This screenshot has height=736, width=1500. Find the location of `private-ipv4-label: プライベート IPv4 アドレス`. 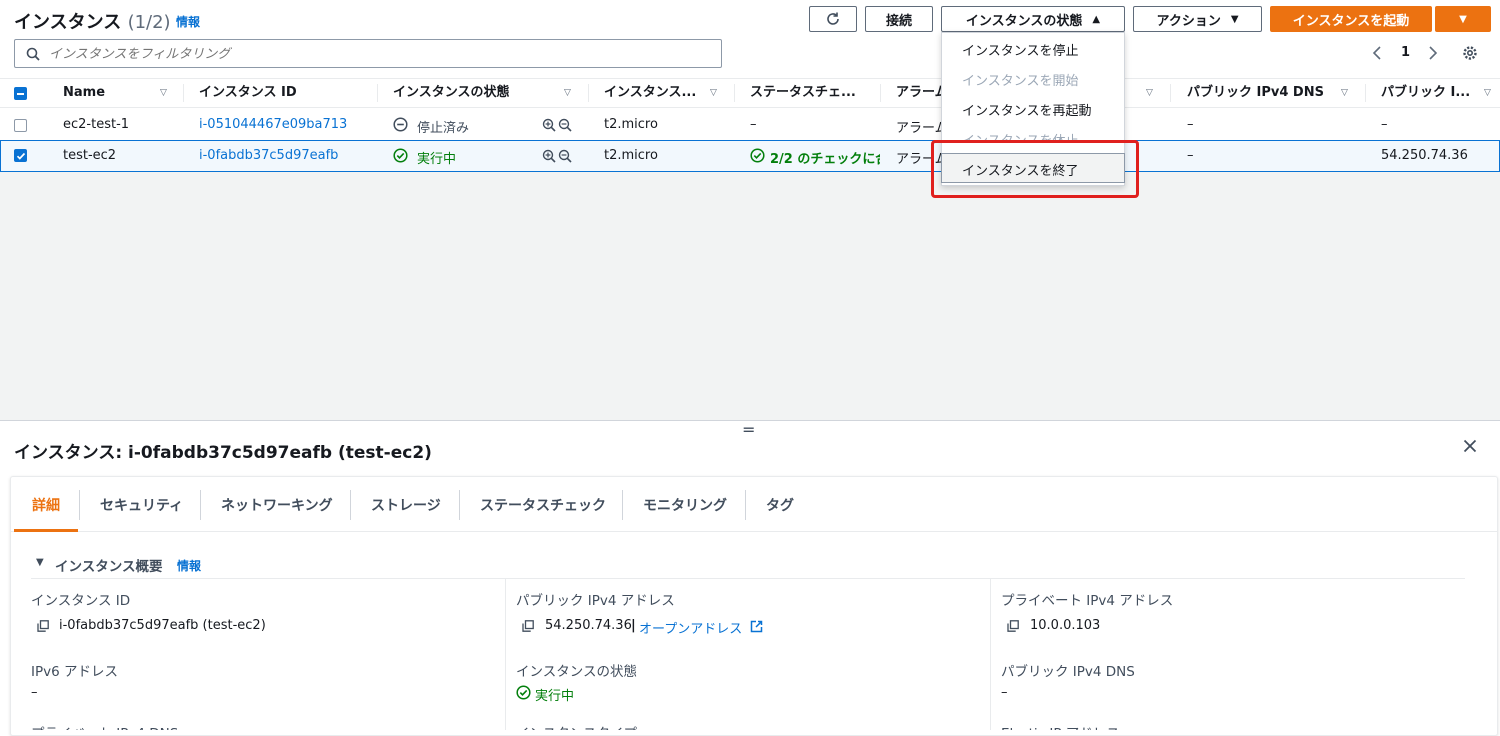

private-ipv4-label: プライベート IPv4 アドレス is located at coordinates (1087, 601).